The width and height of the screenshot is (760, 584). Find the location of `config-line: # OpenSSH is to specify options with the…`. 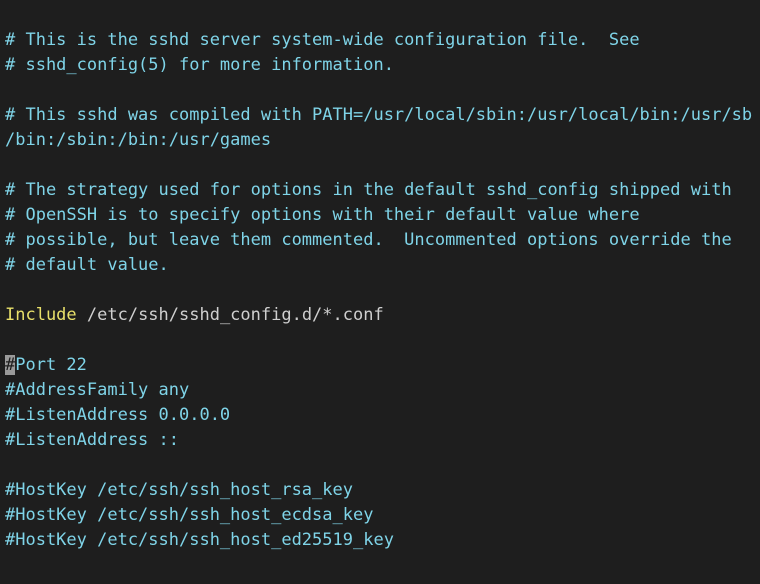

config-line: # OpenSSH is to specify options with the… is located at coordinates (322, 215).